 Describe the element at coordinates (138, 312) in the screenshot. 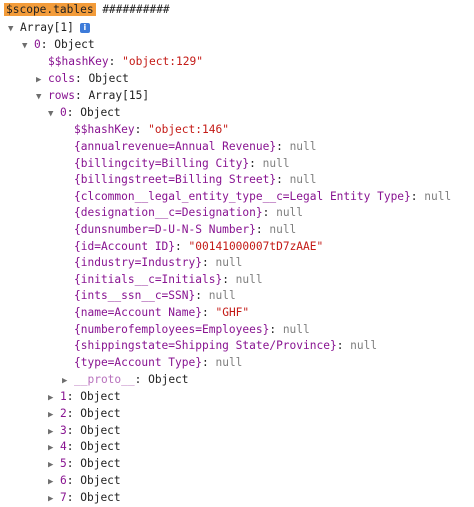

I see `property-key: {name=Account Name}` at that location.